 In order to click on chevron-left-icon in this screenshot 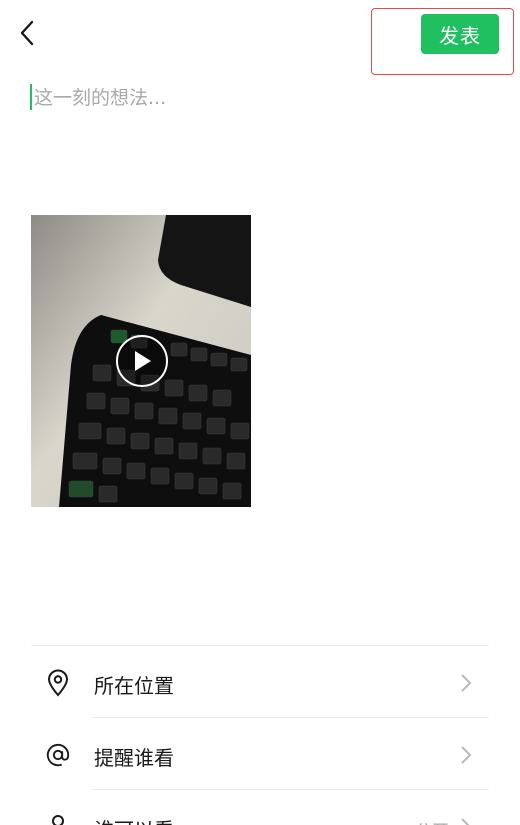, I will do `click(27, 33)`.